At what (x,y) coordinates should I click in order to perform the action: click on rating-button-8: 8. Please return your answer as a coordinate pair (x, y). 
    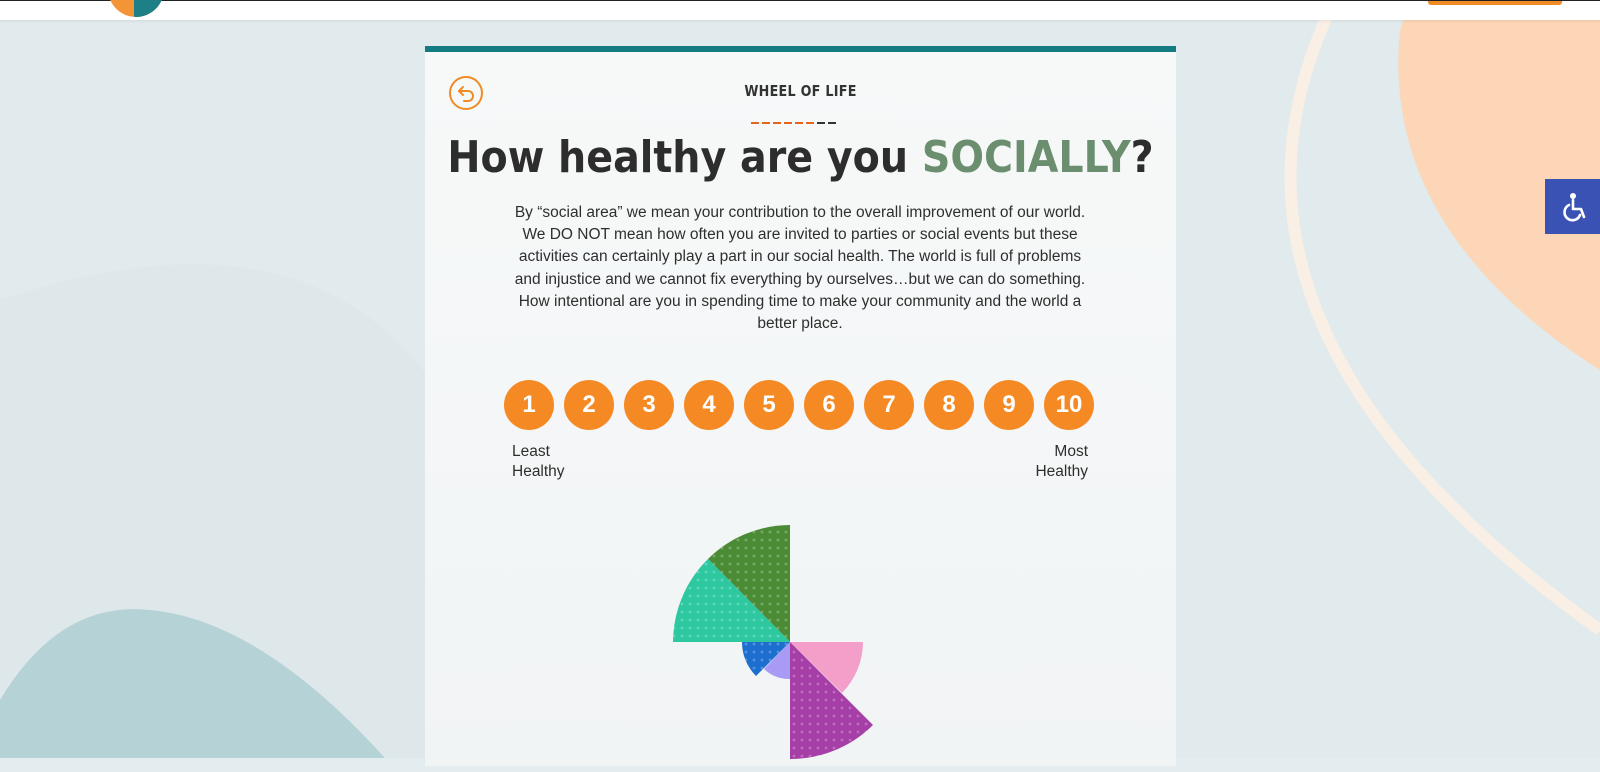
    Looking at the image, I should click on (949, 405).